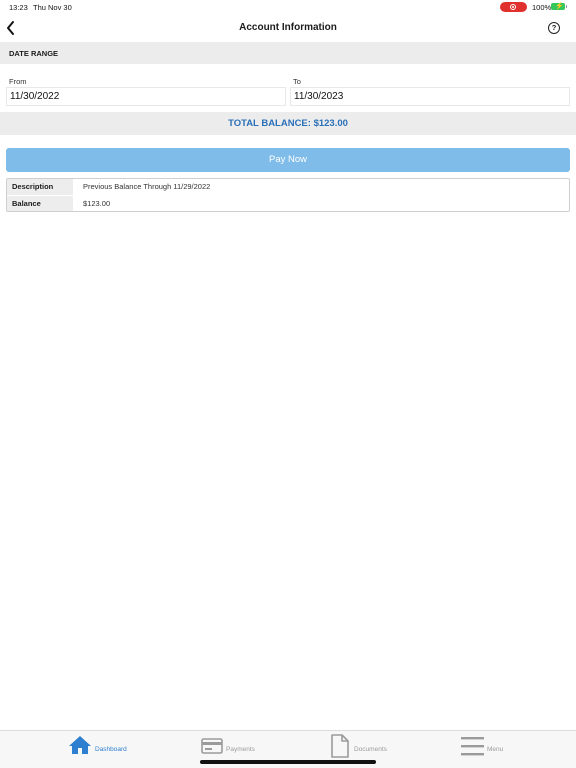 This screenshot has height=768, width=576. I want to click on tab-label: Documents, so click(370, 749).